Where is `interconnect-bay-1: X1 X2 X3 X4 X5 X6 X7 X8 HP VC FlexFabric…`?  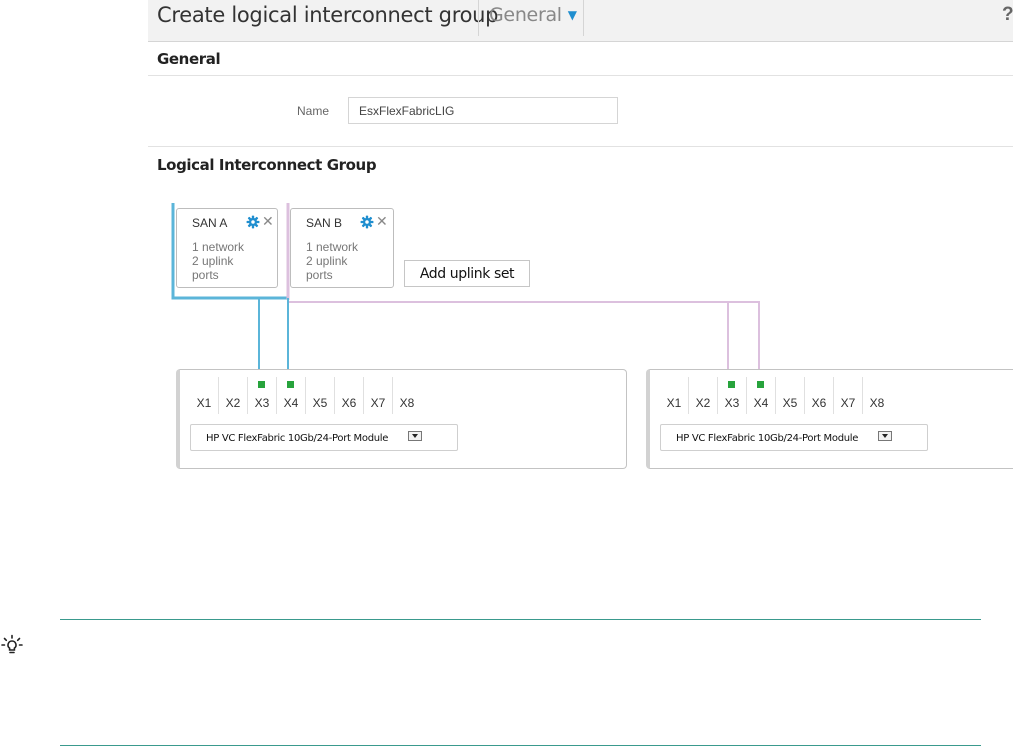 interconnect-bay-1: X1 X2 X3 X4 X5 X6 X7 X8 HP VC FlexFabric… is located at coordinates (401, 419).